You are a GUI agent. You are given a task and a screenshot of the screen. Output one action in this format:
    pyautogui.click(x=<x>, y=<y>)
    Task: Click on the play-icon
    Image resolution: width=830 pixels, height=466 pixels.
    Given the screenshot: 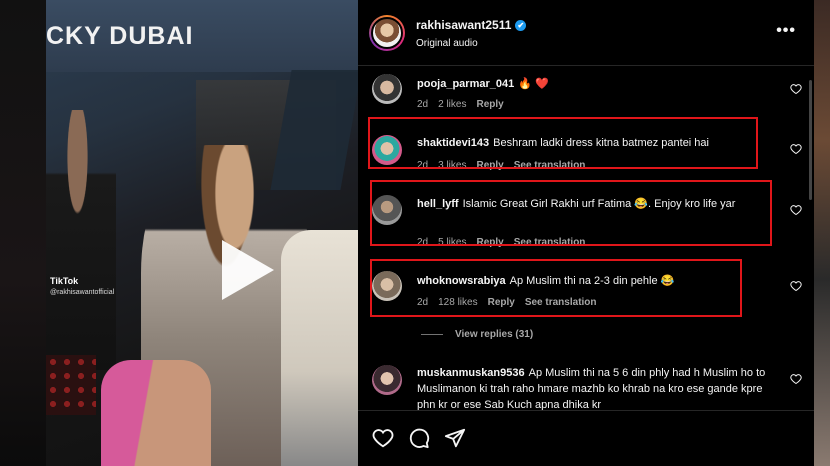 What is the action you would take?
    pyautogui.click(x=248, y=270)
    